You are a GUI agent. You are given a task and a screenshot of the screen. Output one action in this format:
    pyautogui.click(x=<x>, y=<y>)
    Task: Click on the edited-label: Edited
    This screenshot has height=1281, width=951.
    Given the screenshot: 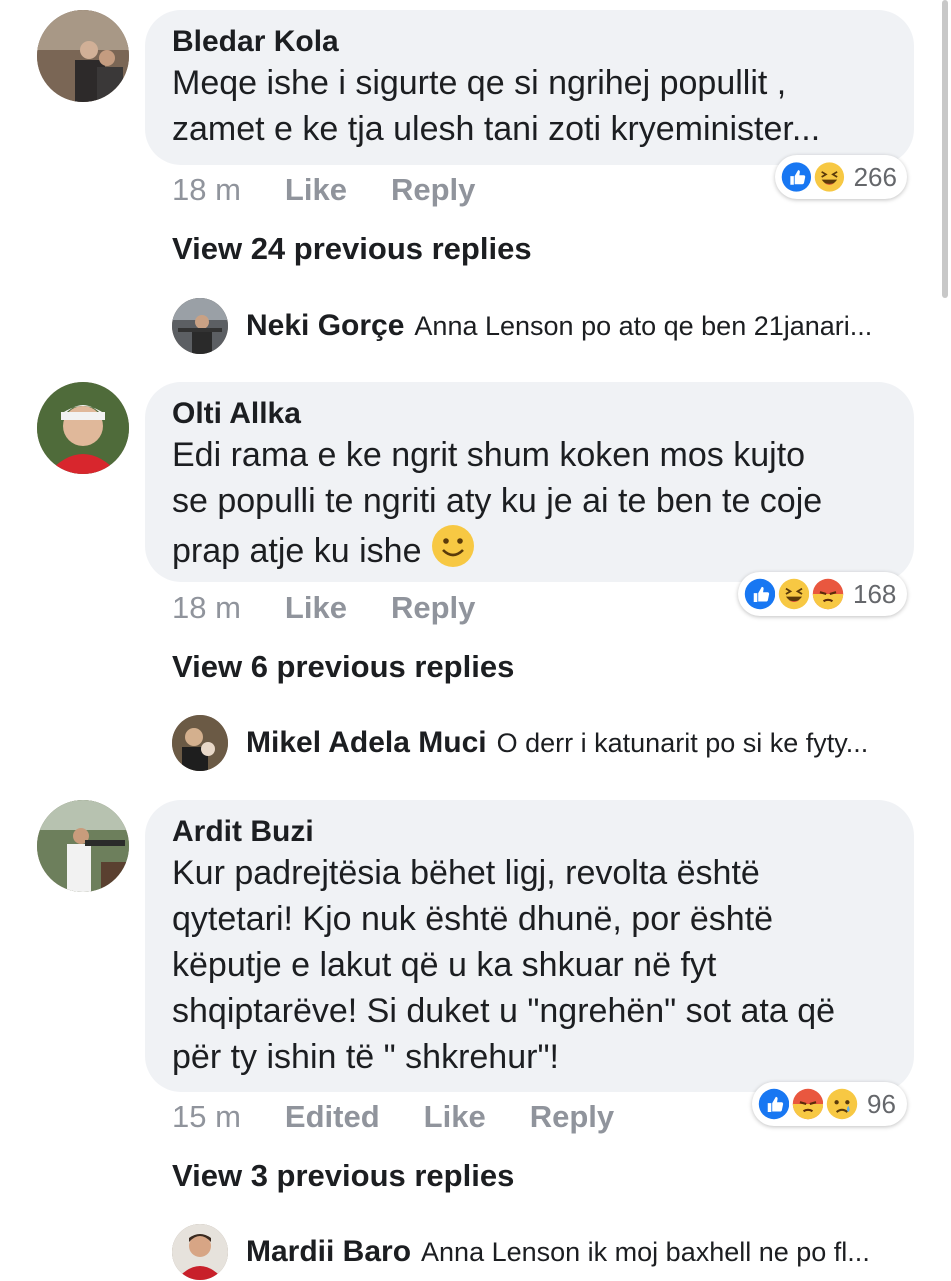 What is the action you would take?
    pyautogui.click(x=332, y=1116)
    